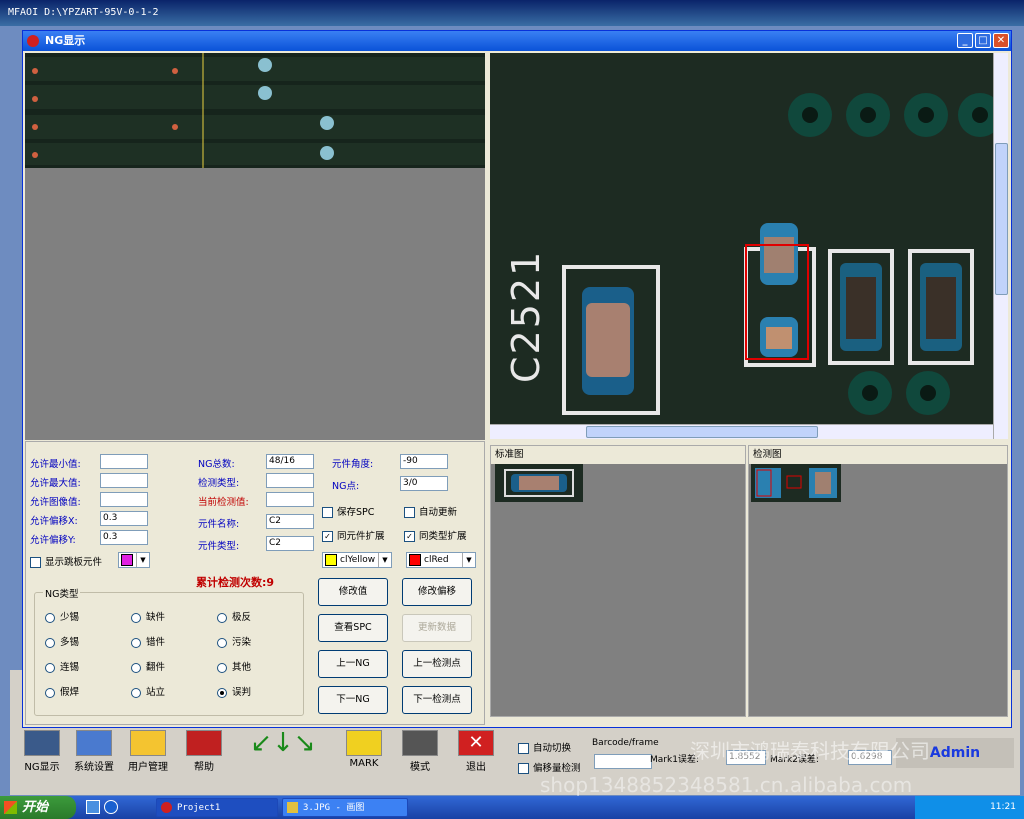 This screenshot has height=819, width=1024. What do you see at coordinates (357, 560) in the screenshot?
I see `color1-select: clYellow ▼` at bounding box center [357, 560].